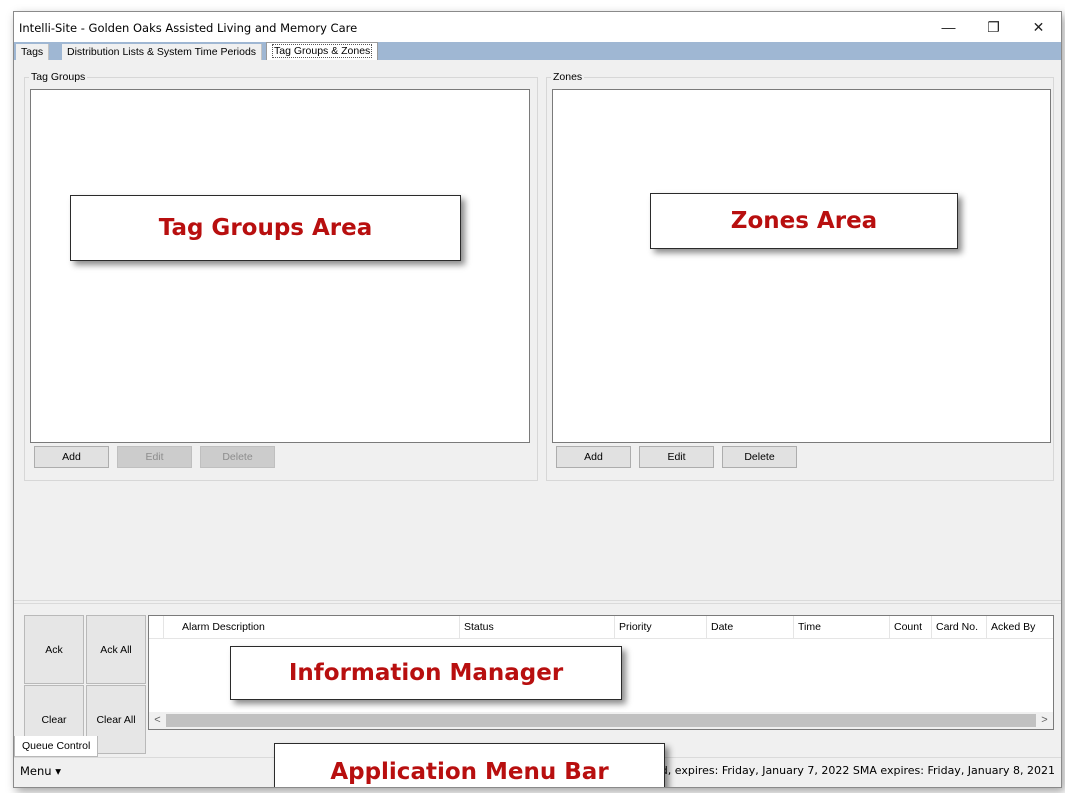  I want to click on column-count: Count, so click(910, 627).